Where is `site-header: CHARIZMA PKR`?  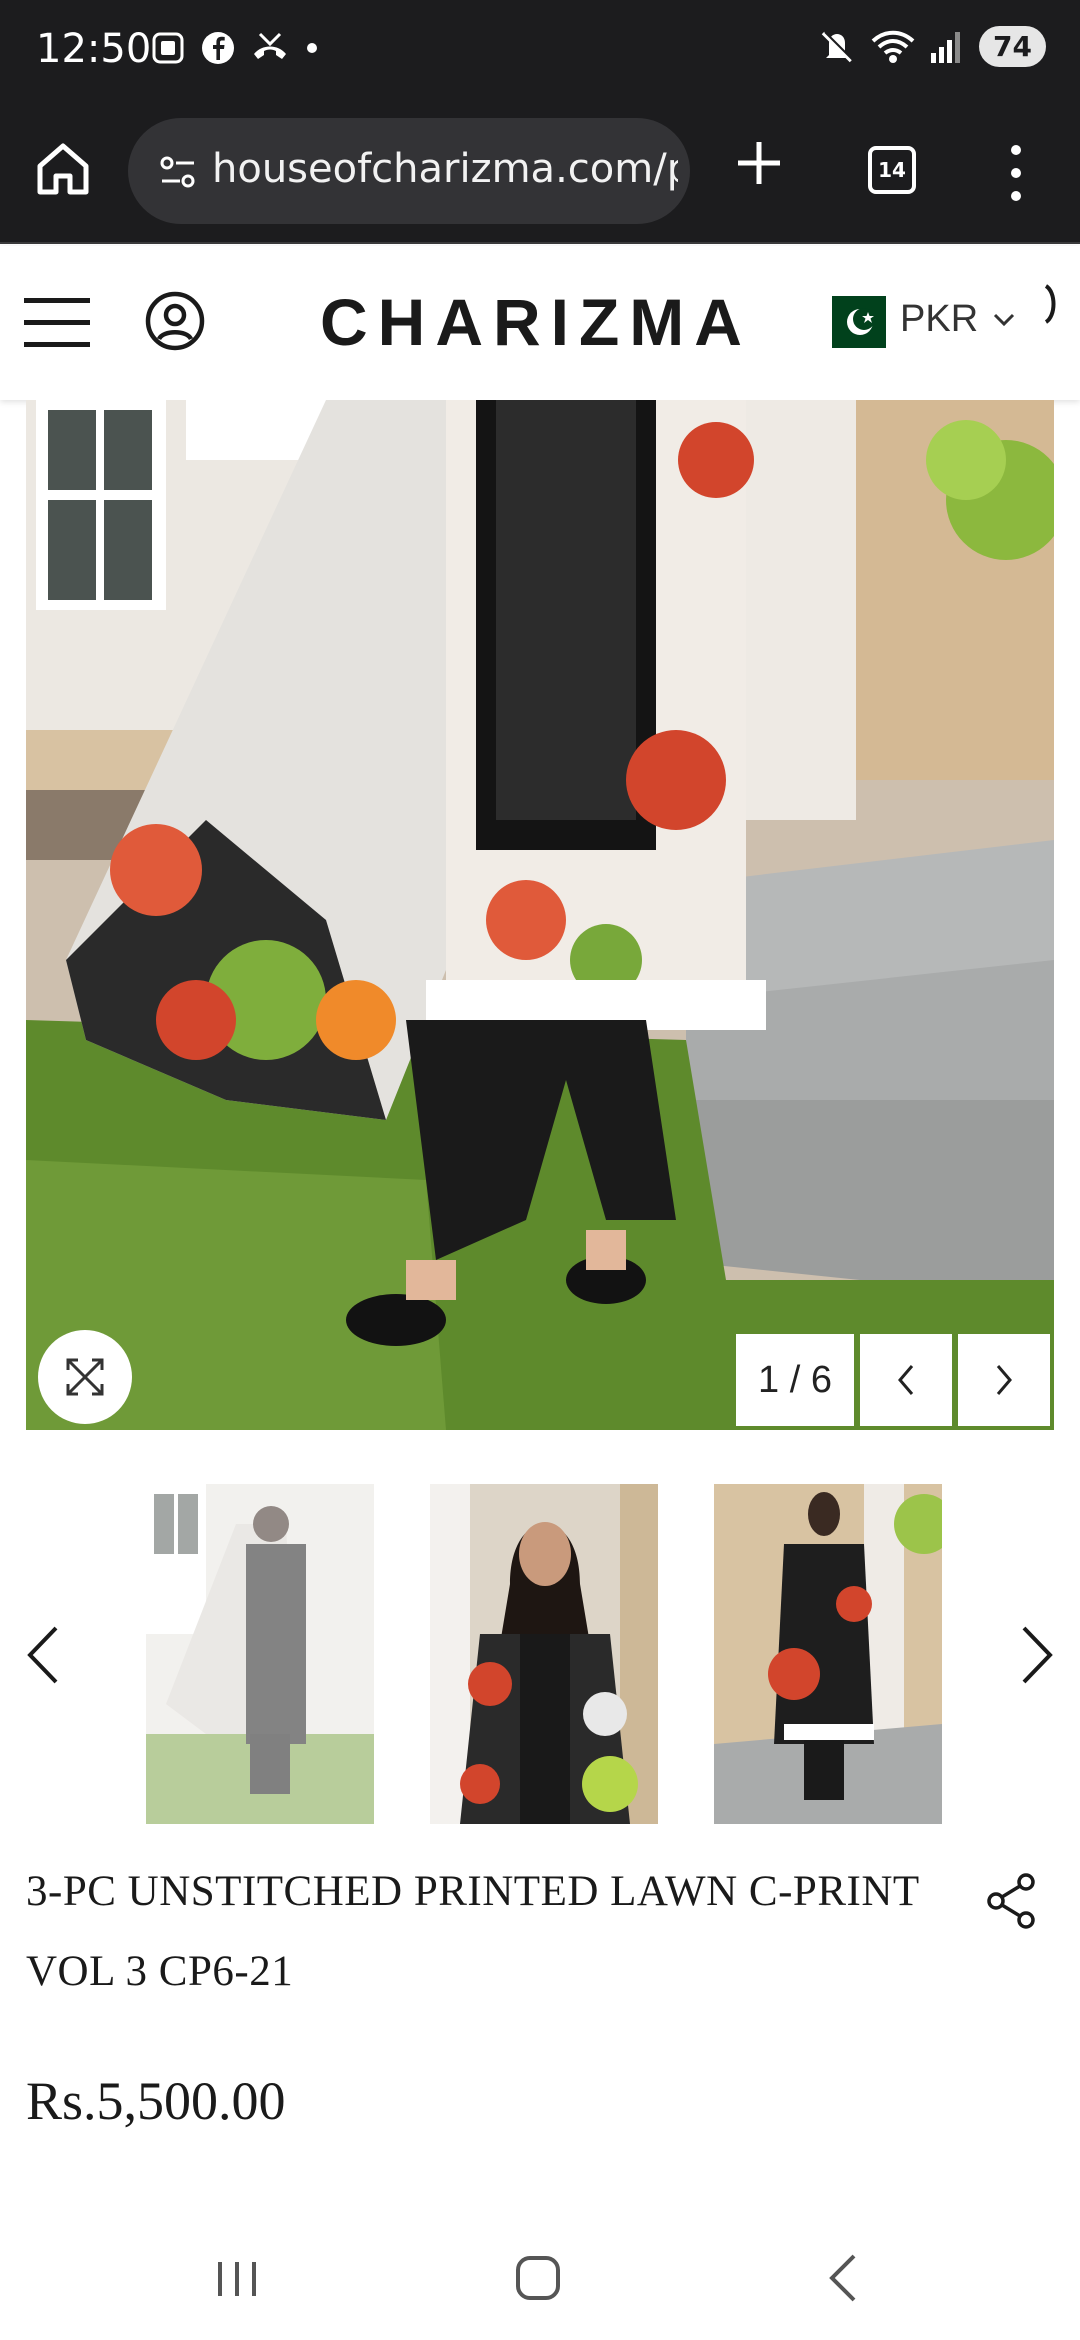
site-header: CHARIZMA PKR is located at coordinates (540, 323).